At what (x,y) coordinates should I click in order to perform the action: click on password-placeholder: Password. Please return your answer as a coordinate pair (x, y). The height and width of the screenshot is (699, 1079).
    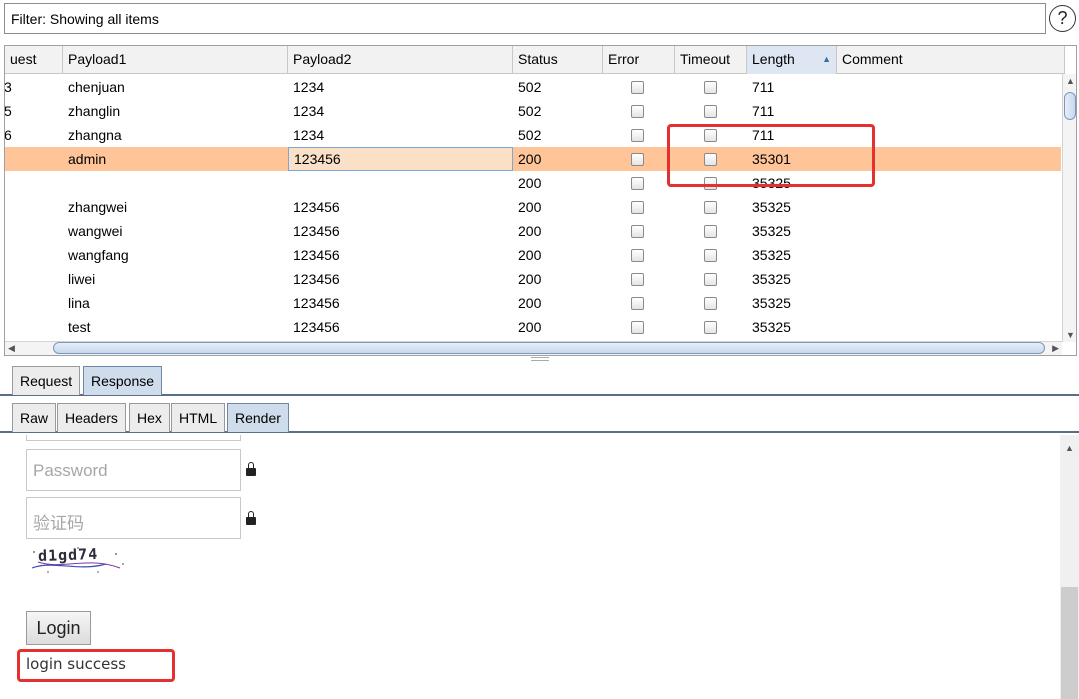
    Looking at the image, I should click on (70, 470).